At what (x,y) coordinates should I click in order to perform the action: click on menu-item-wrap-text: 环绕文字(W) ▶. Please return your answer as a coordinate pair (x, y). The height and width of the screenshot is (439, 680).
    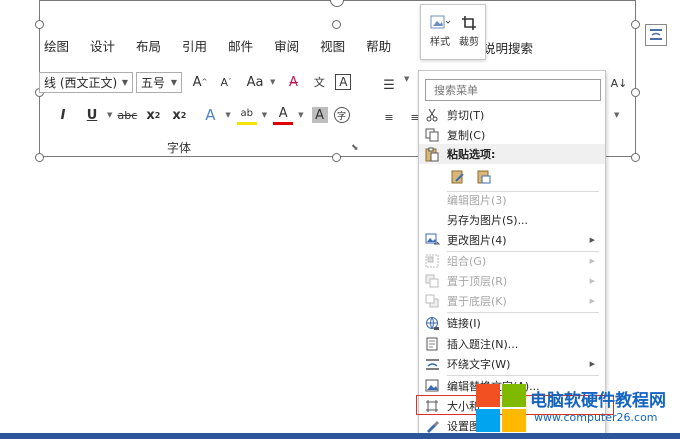
    Looking at the image, I should click on (512, 364).